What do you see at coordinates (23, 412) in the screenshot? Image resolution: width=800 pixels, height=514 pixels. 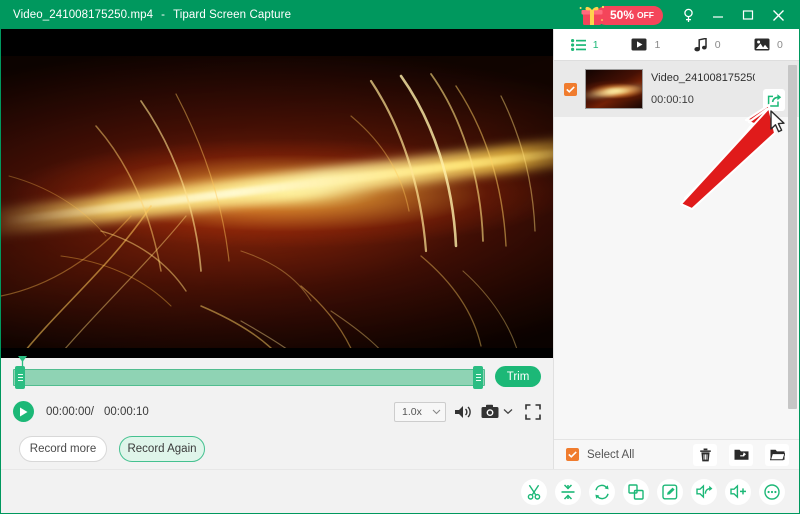 I see `play-icon` at bounding box center [23, 412].